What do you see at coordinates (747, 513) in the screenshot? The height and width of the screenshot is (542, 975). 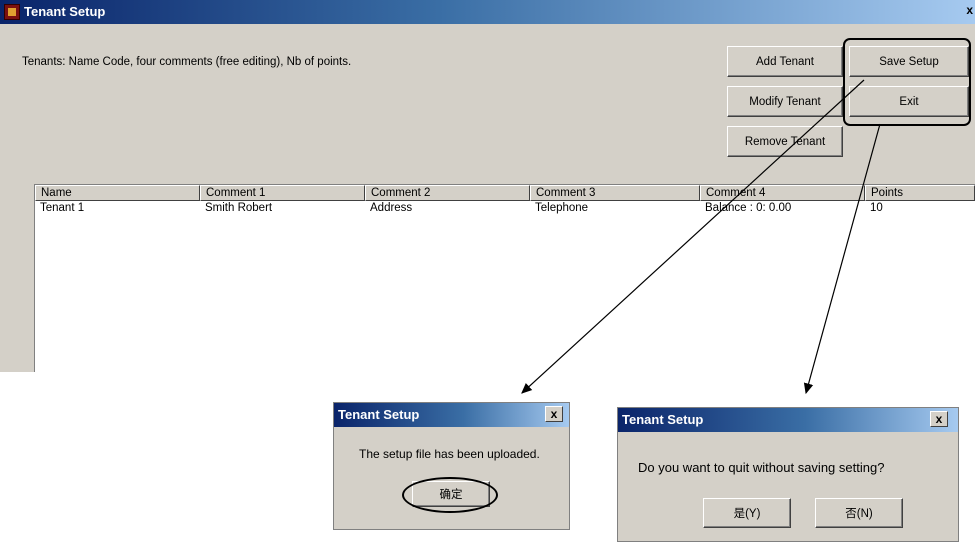 I see `yes-button: 是(Y)` at bounding box center [747, 513].